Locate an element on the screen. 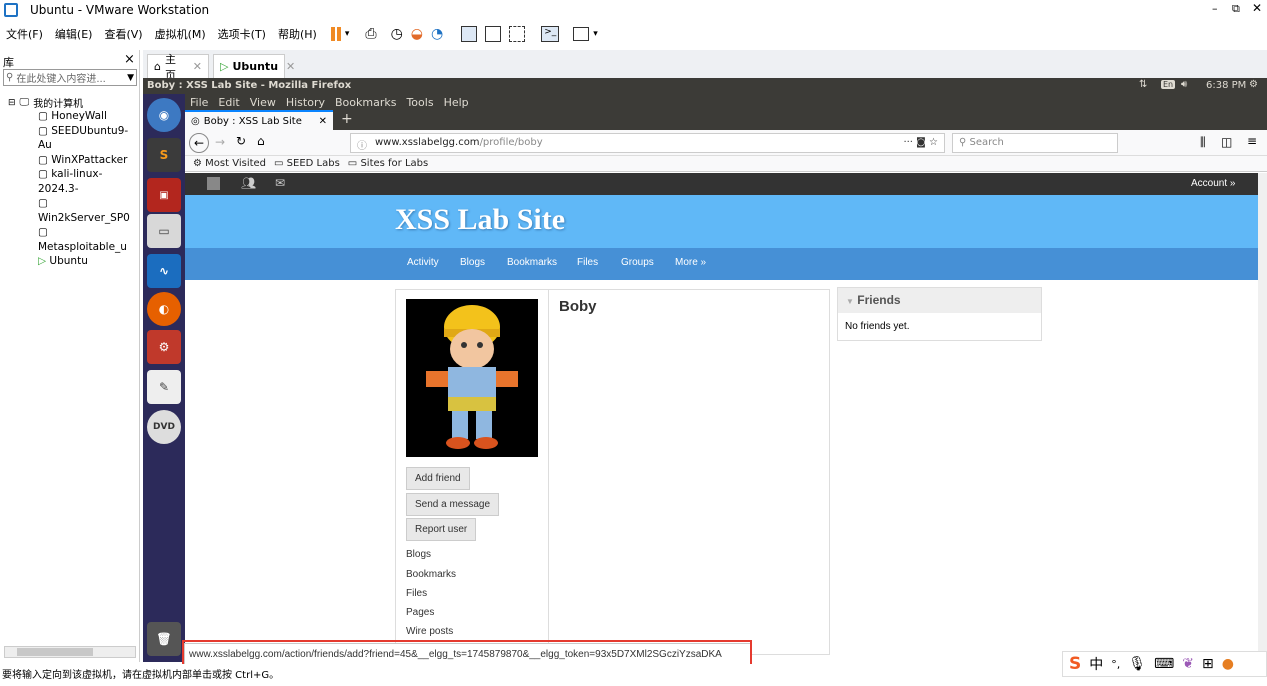 The width and height of the screenshot is (1267, 686). ff-menu-edit: Edit is located at coordinates (228, 102).